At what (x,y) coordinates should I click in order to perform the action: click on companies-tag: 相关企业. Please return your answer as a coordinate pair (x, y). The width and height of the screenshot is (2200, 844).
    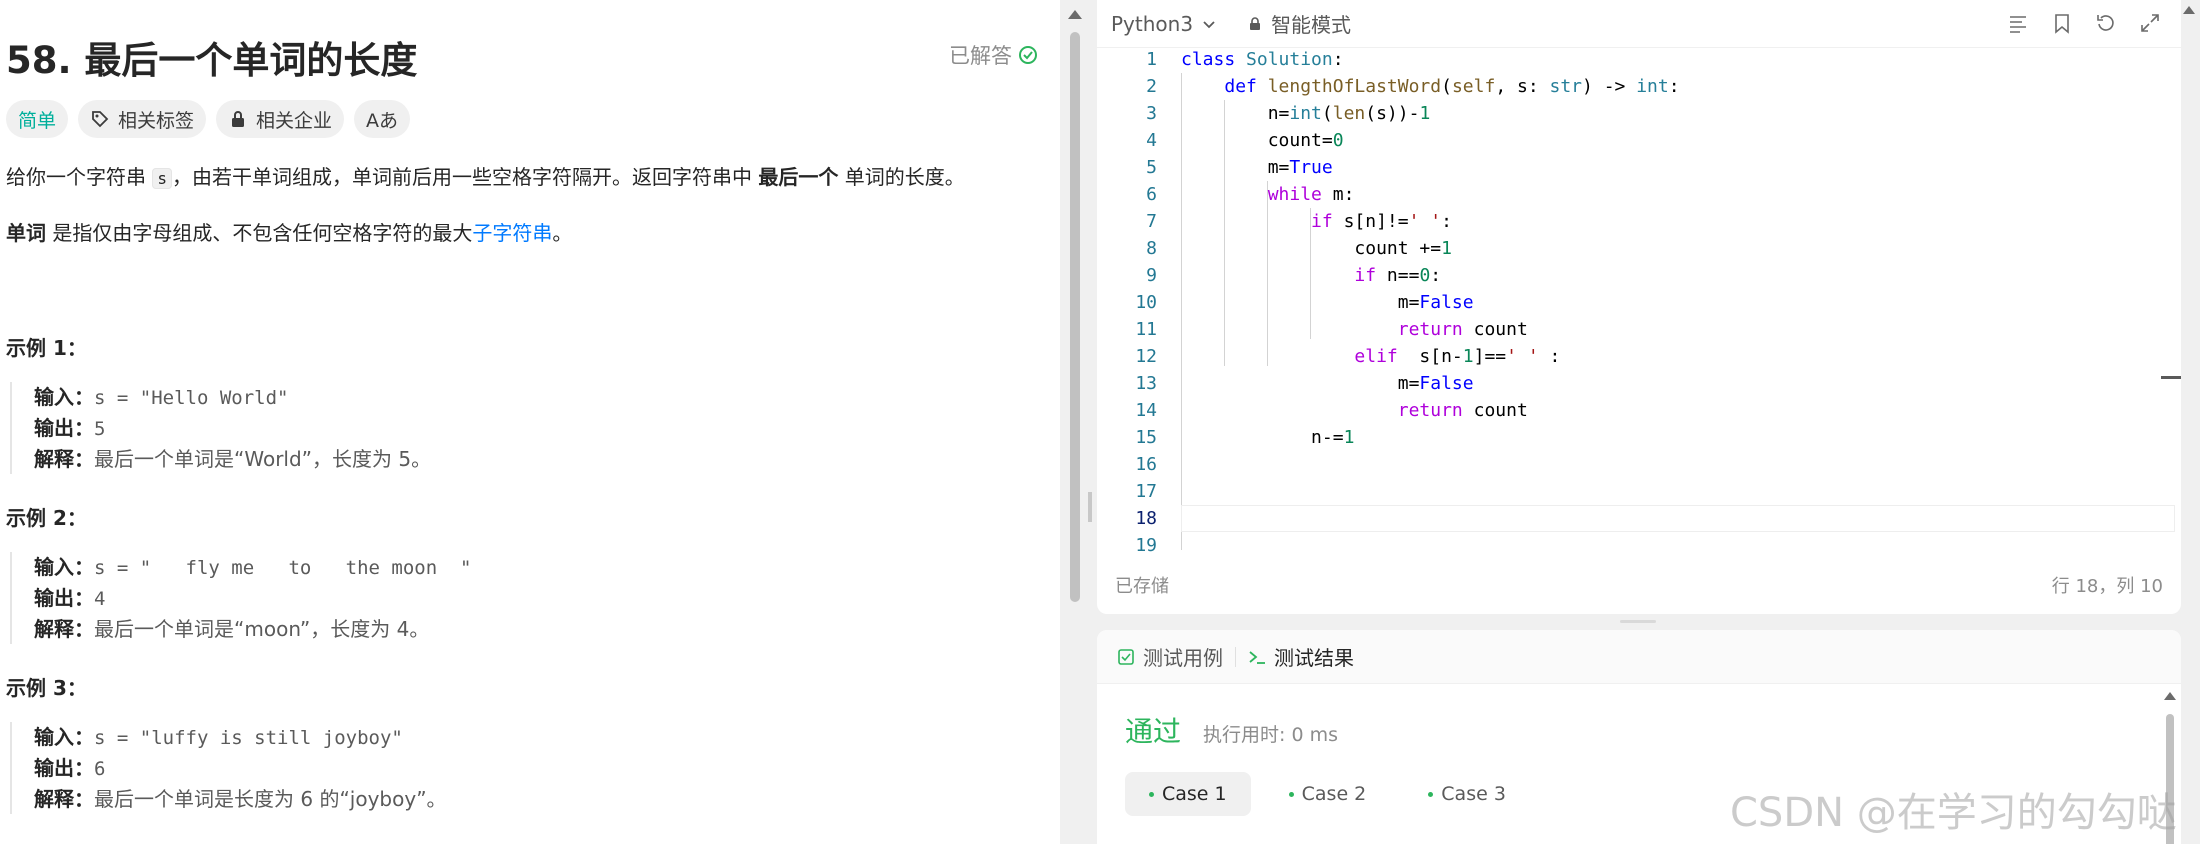
    Looking at the image, I should click on (280, 119).